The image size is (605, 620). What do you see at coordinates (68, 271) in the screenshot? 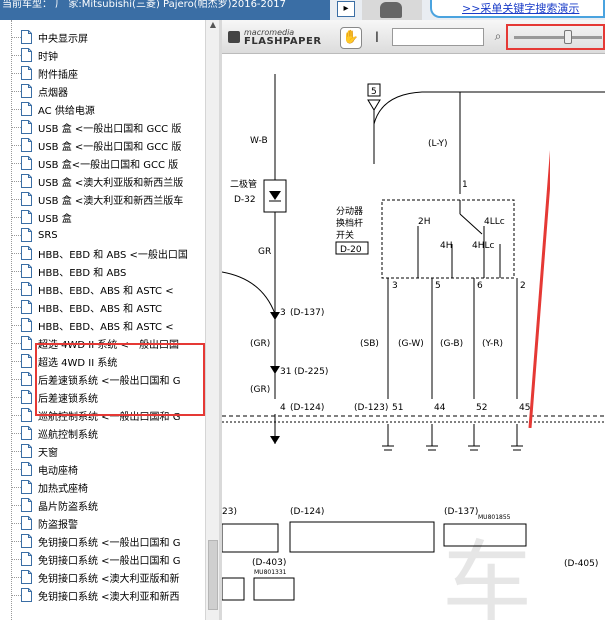
I see `tree-item: HBB、EBD 和 ABS` at bounding box center [68, 271].